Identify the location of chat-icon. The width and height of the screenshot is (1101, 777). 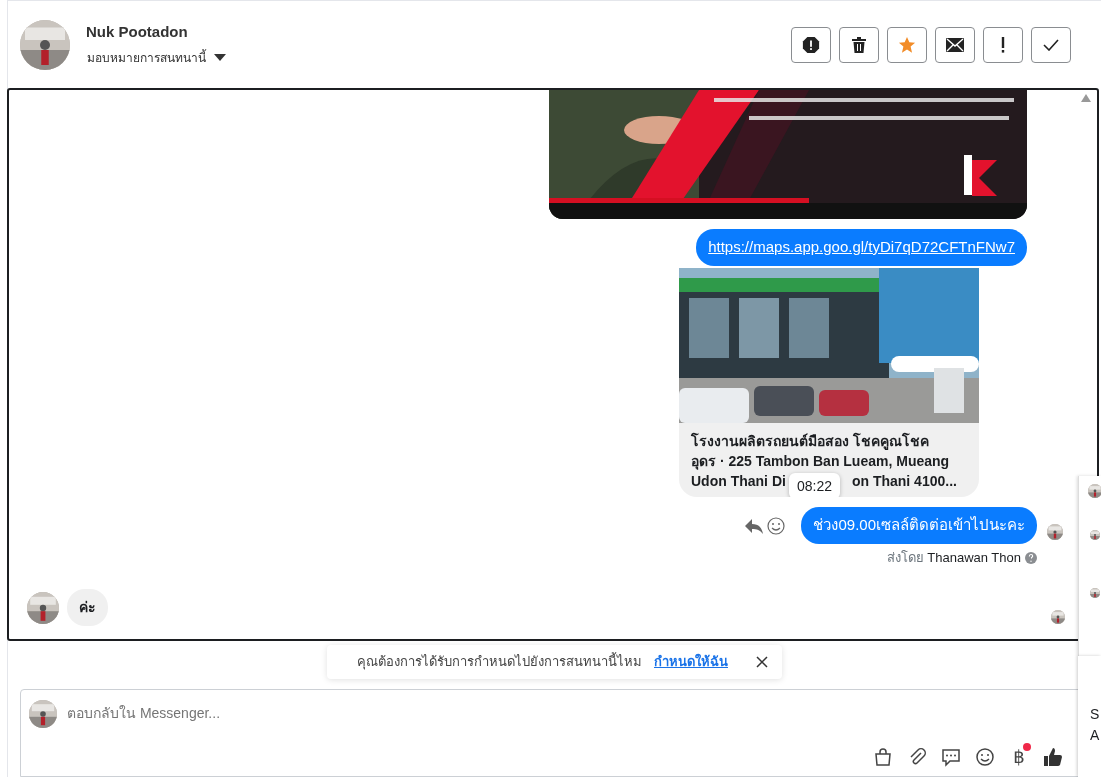
(951, 757).